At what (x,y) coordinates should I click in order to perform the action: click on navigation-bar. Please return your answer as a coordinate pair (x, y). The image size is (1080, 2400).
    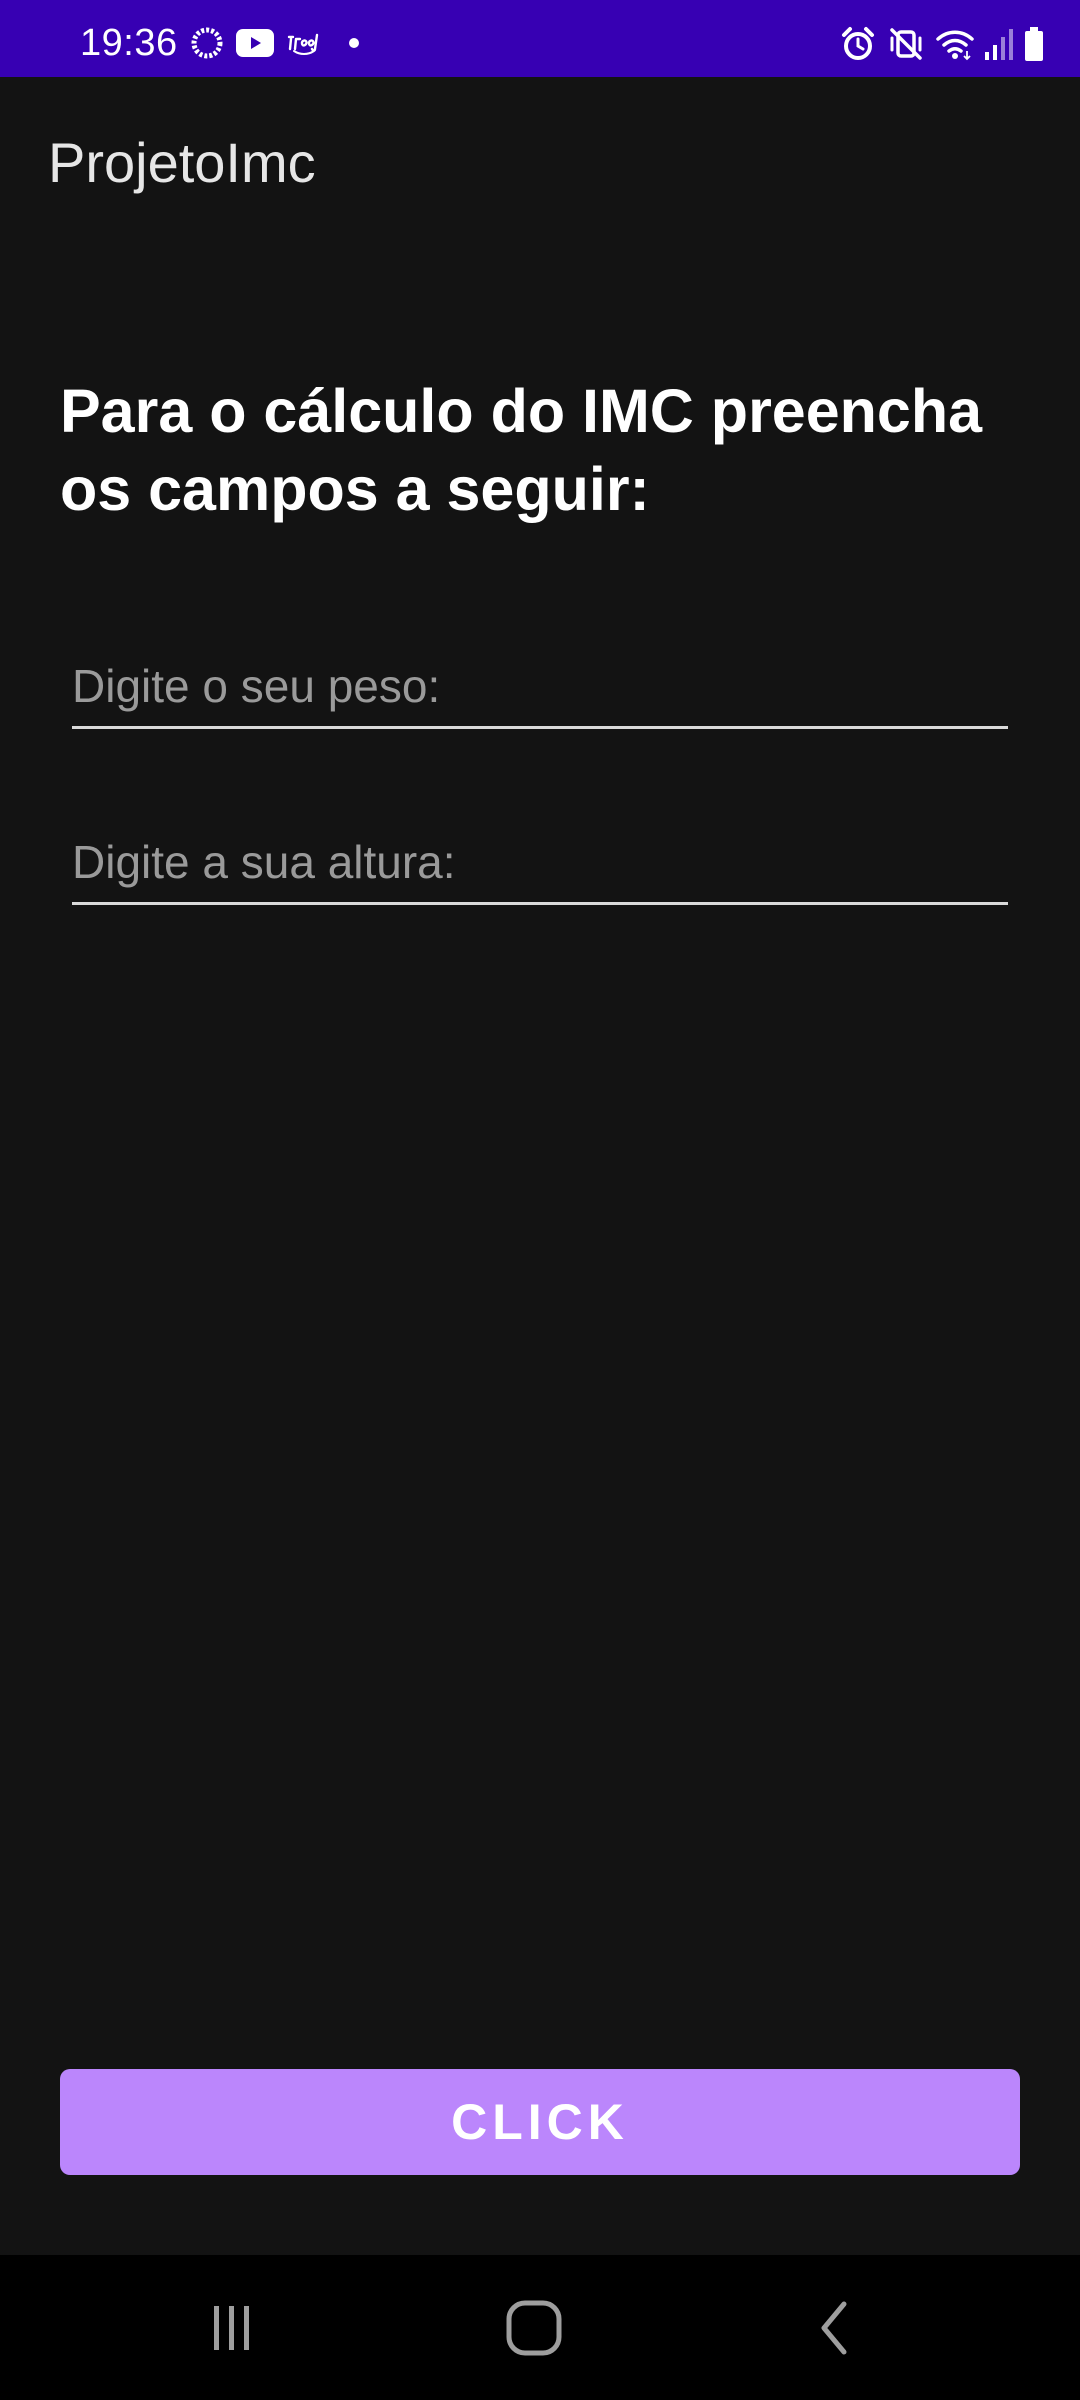
    Looking at the image, I should click on (540, 2327).